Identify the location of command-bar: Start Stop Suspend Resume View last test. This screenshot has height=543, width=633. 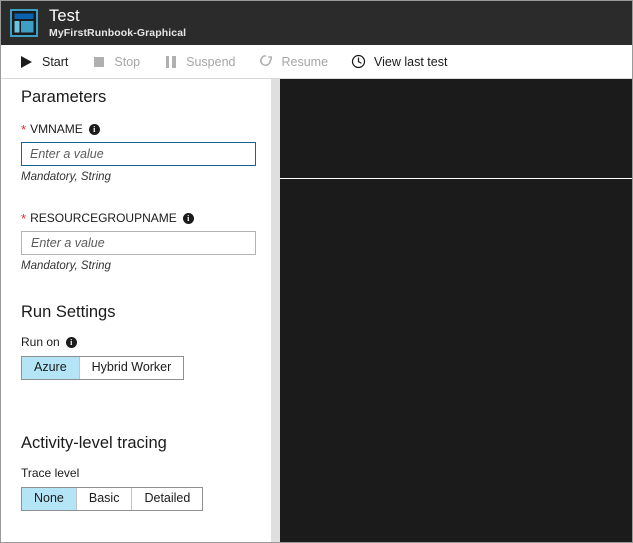
(316, 62).